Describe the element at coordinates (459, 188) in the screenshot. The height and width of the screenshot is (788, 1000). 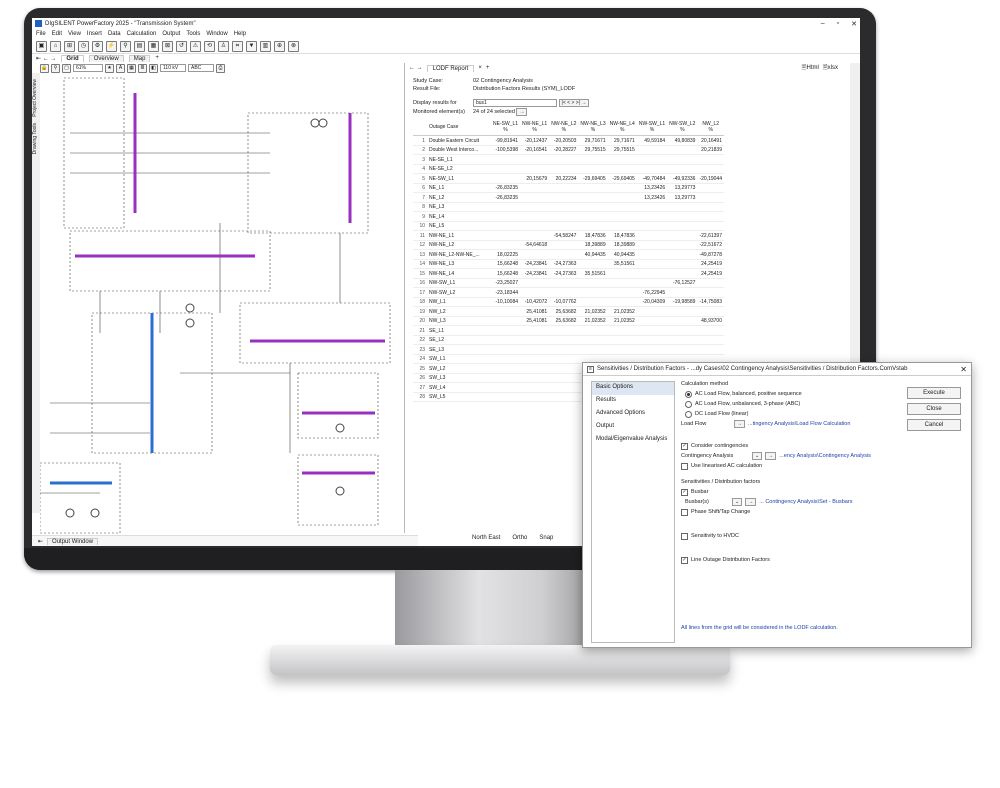
I see `outage-case-cell: NE_L1` at that location.